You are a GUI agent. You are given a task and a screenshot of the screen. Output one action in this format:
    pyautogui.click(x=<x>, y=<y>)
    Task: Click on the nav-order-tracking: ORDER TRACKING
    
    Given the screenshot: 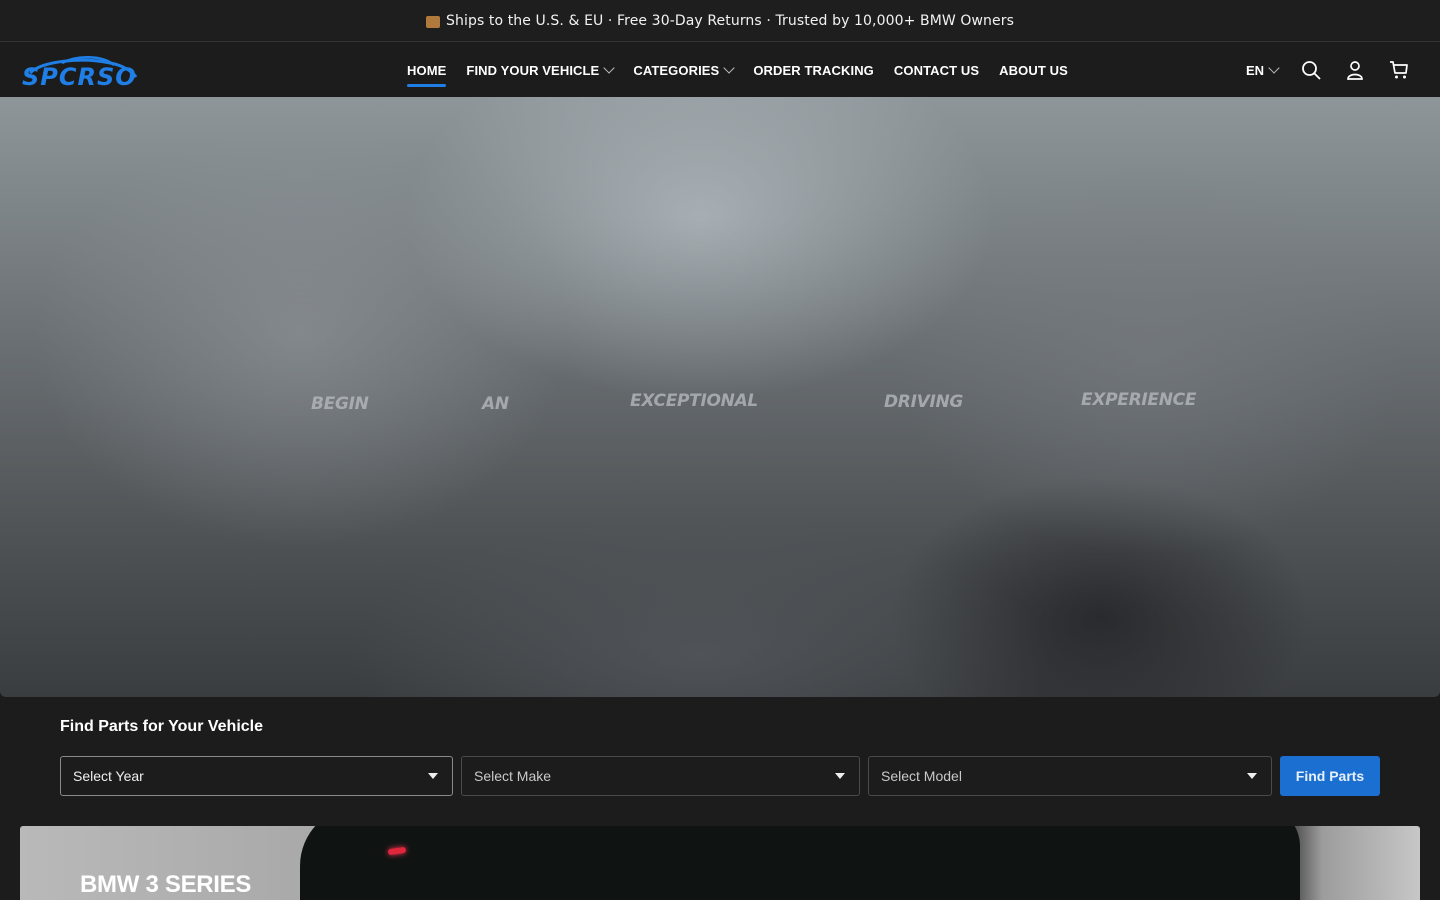 What is the action you would take?
    pyautogui.click(x=813, y=70)
    